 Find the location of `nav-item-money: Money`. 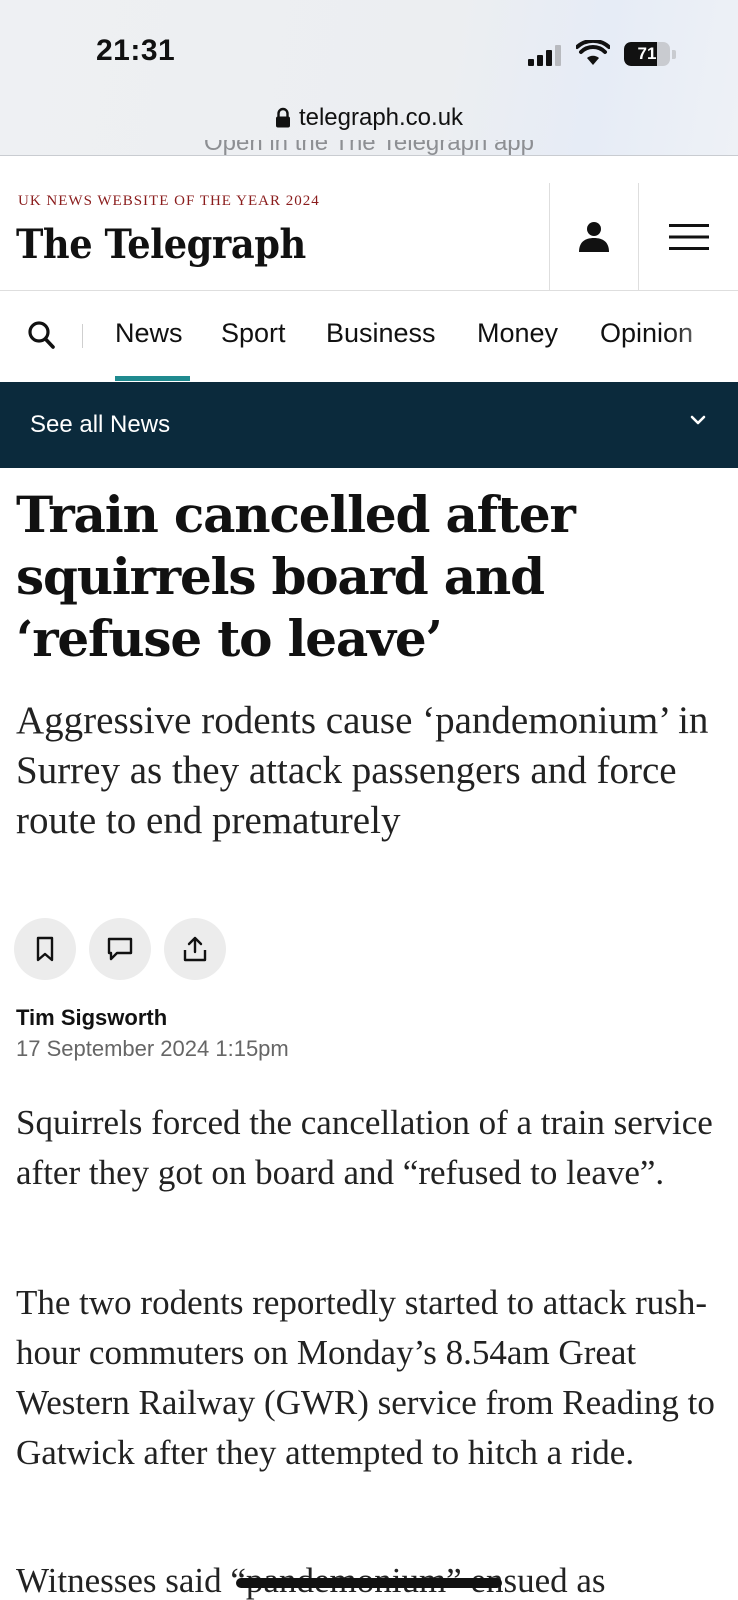

nav-item-money: Money is located at coordinates (517, 333).